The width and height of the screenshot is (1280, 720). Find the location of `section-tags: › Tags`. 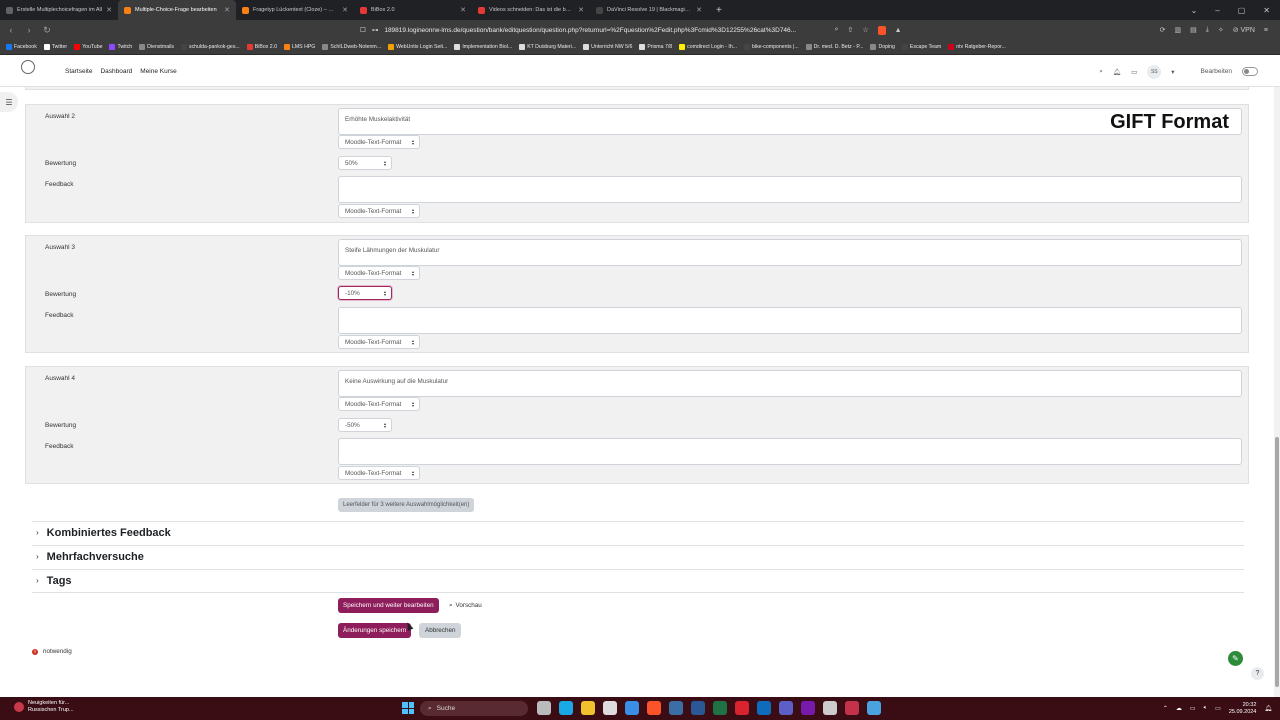

section-tags: › Tags is located at coordinates (638, 580).